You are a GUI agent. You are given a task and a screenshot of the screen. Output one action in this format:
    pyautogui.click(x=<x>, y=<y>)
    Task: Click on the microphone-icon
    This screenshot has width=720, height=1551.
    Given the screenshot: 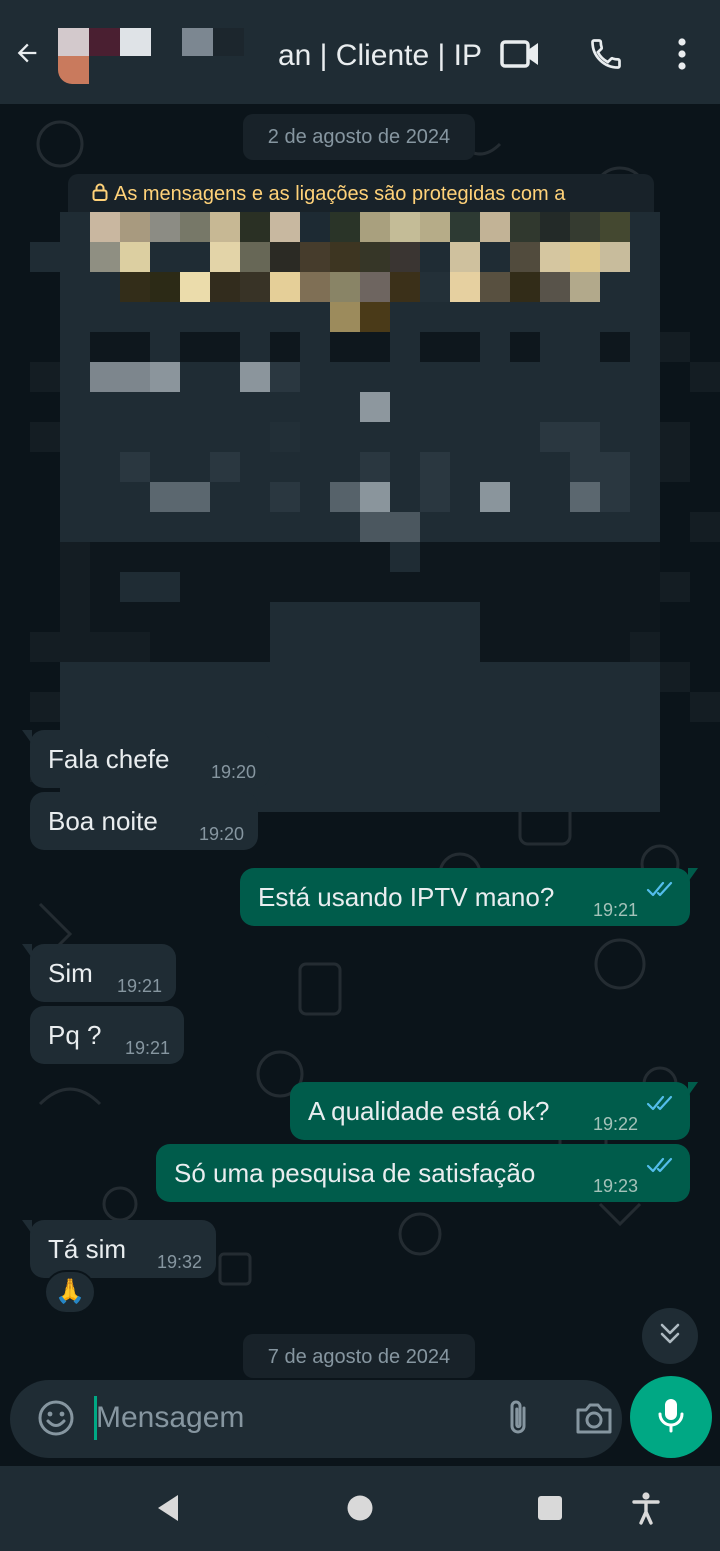 What is the action you would take?
    pyautogui.click(x=671, y=1417)
    